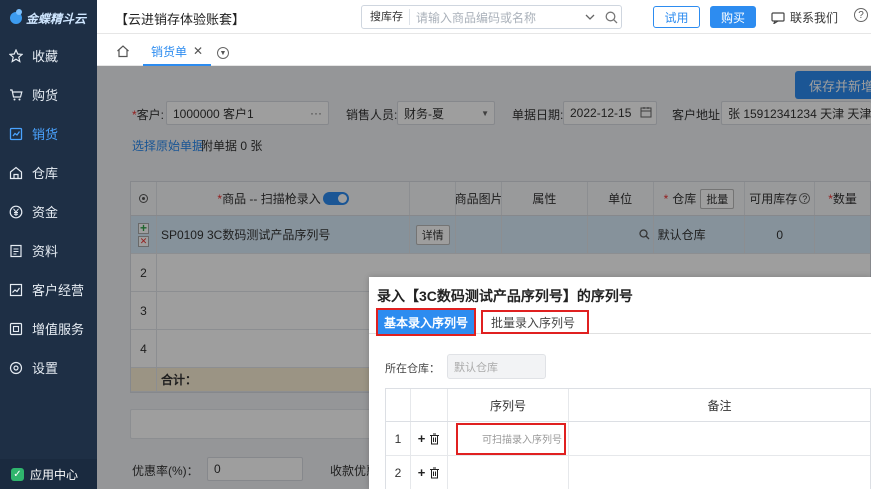  I want to click on sidebar-item-label: 仓库, so click(45, 173).